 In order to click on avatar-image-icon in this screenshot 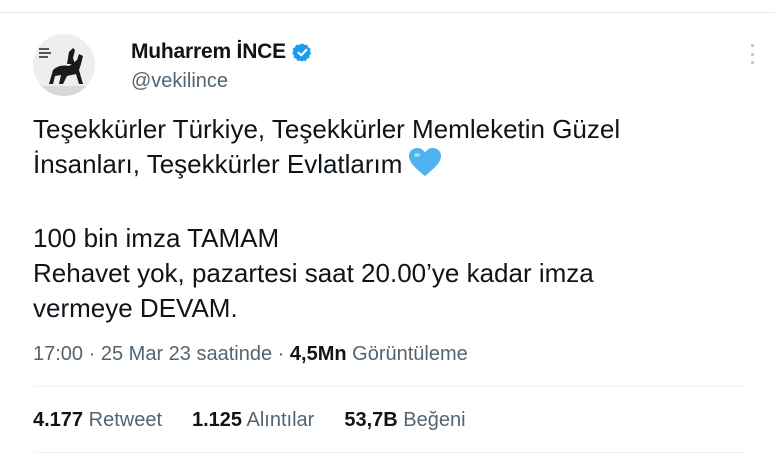, I will do `click(64, 65)`.